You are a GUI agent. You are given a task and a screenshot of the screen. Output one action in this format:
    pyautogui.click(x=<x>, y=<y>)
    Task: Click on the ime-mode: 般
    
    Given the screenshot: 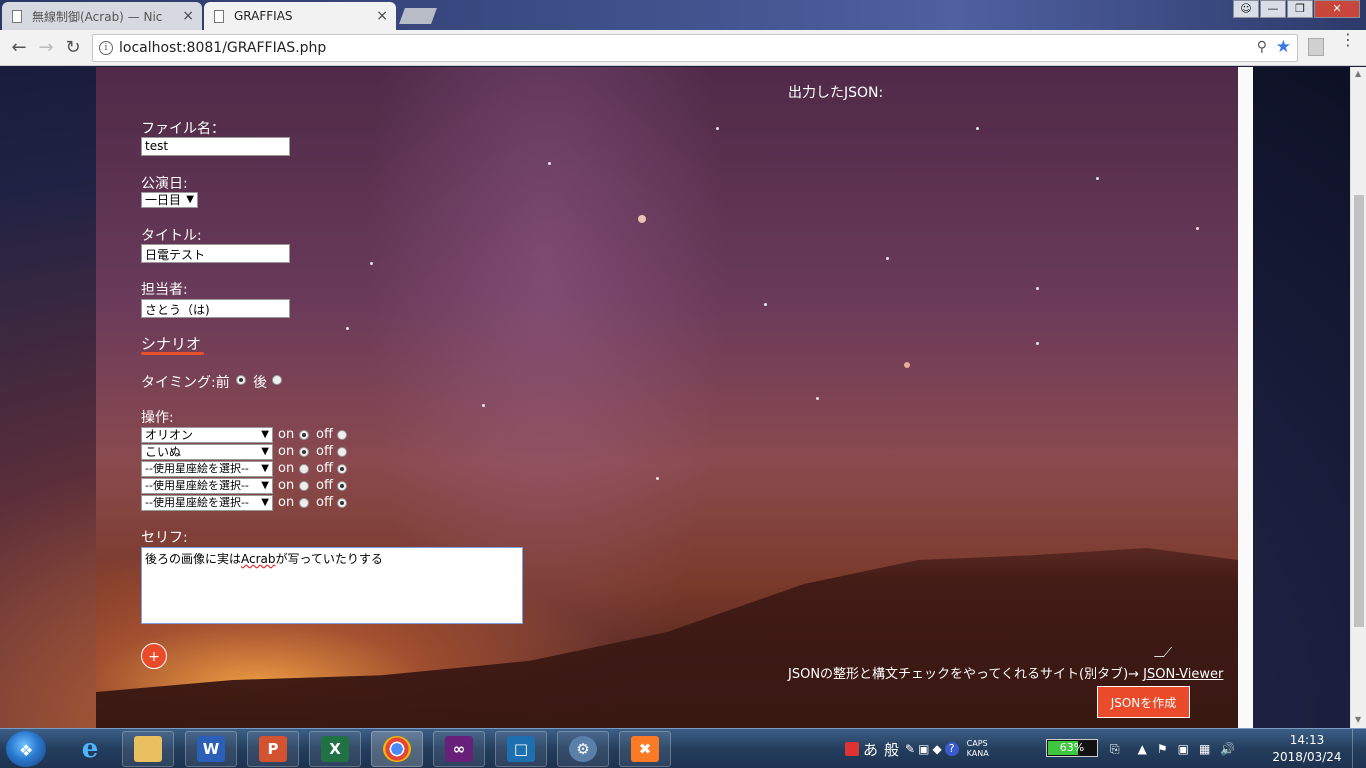 What is the action you would take?
    pyautogui.click(x=891, y=749)
    